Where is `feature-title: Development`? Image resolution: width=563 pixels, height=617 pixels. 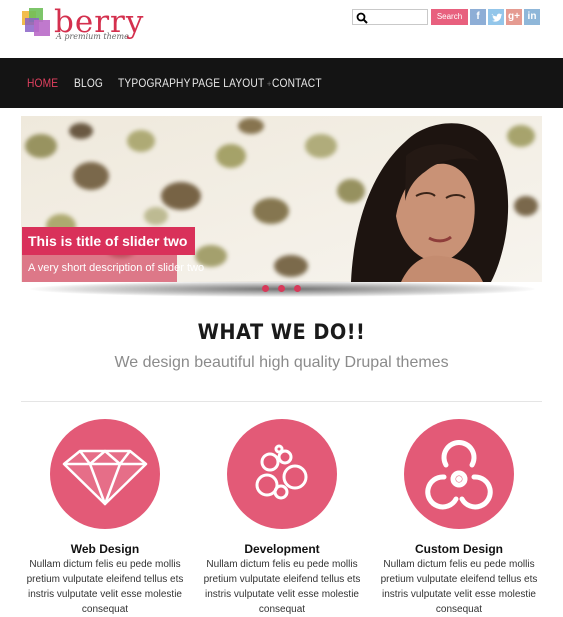
feature-title: Development is located at coordinates (282, 549).